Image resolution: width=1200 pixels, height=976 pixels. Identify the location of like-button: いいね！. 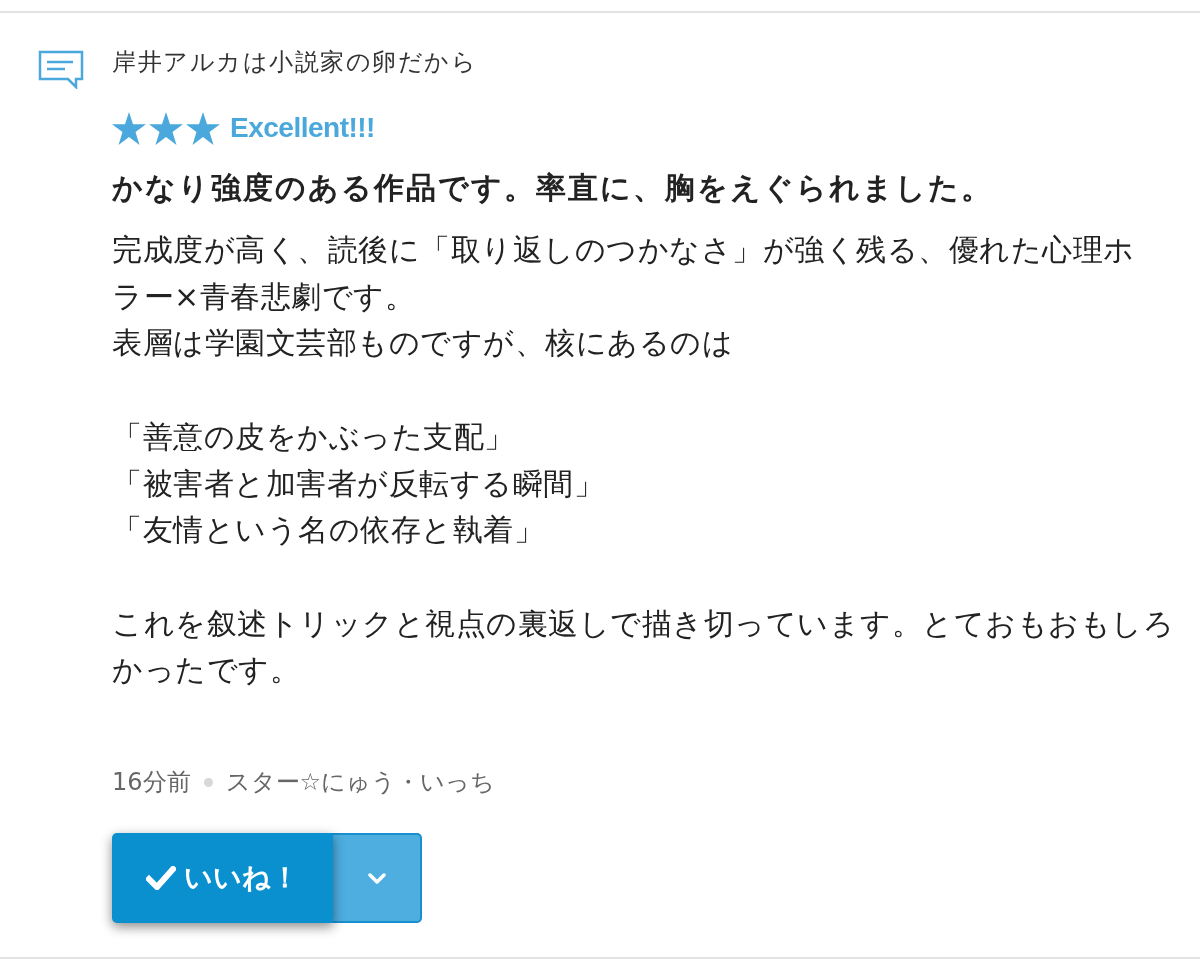
(222, 878).